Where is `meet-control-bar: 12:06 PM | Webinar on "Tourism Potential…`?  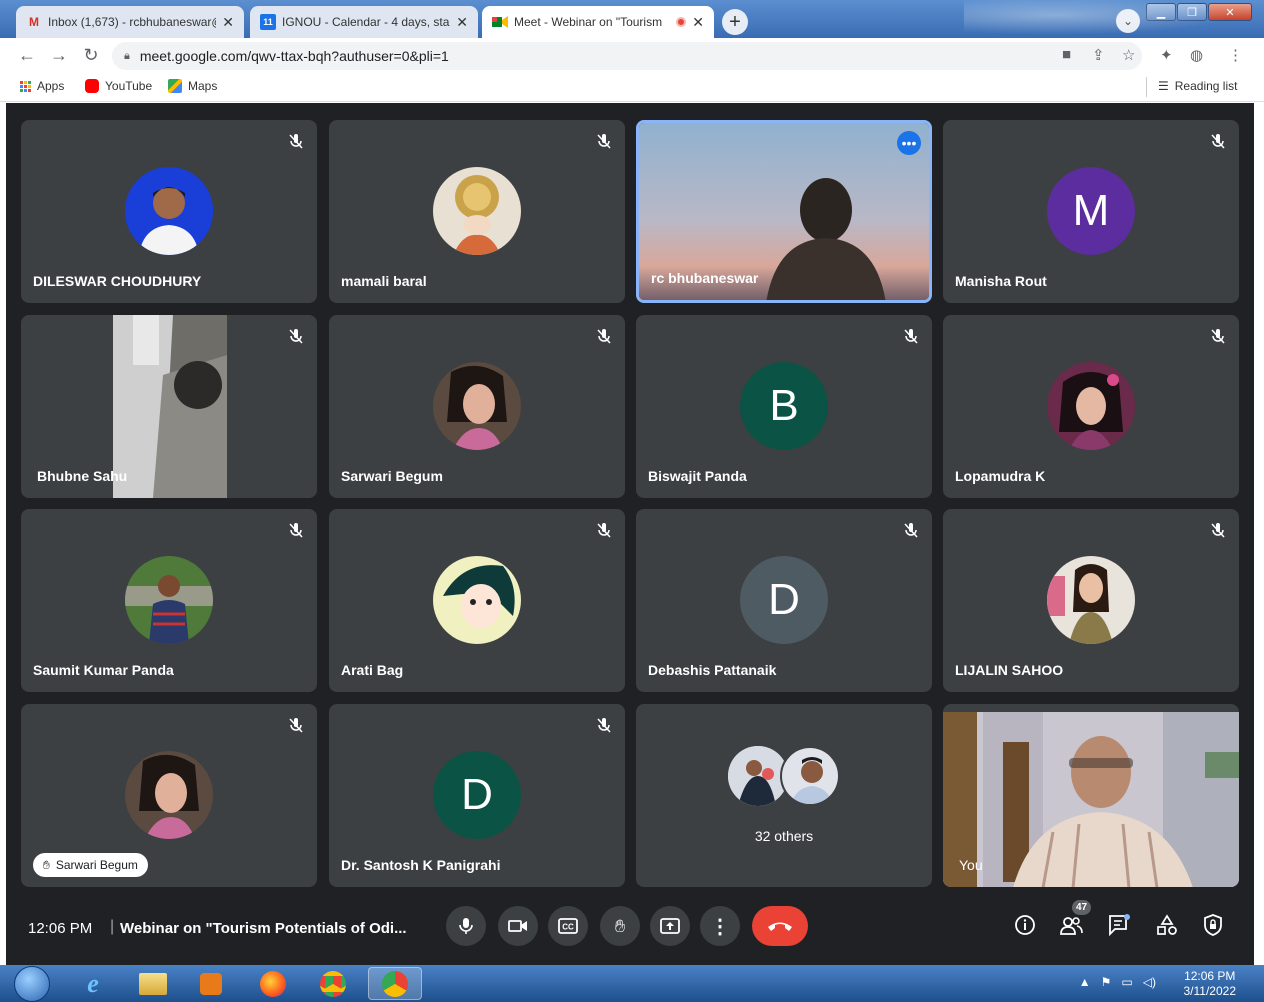 meet-control-bar: 12:06 PM | Webinar on "Tourism Potential… is located at coordinates (630, 931).